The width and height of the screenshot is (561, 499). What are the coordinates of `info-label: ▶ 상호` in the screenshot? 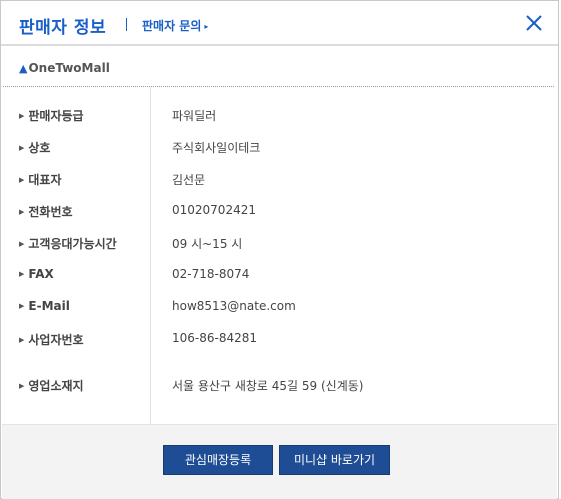 It's located at (34, 147).